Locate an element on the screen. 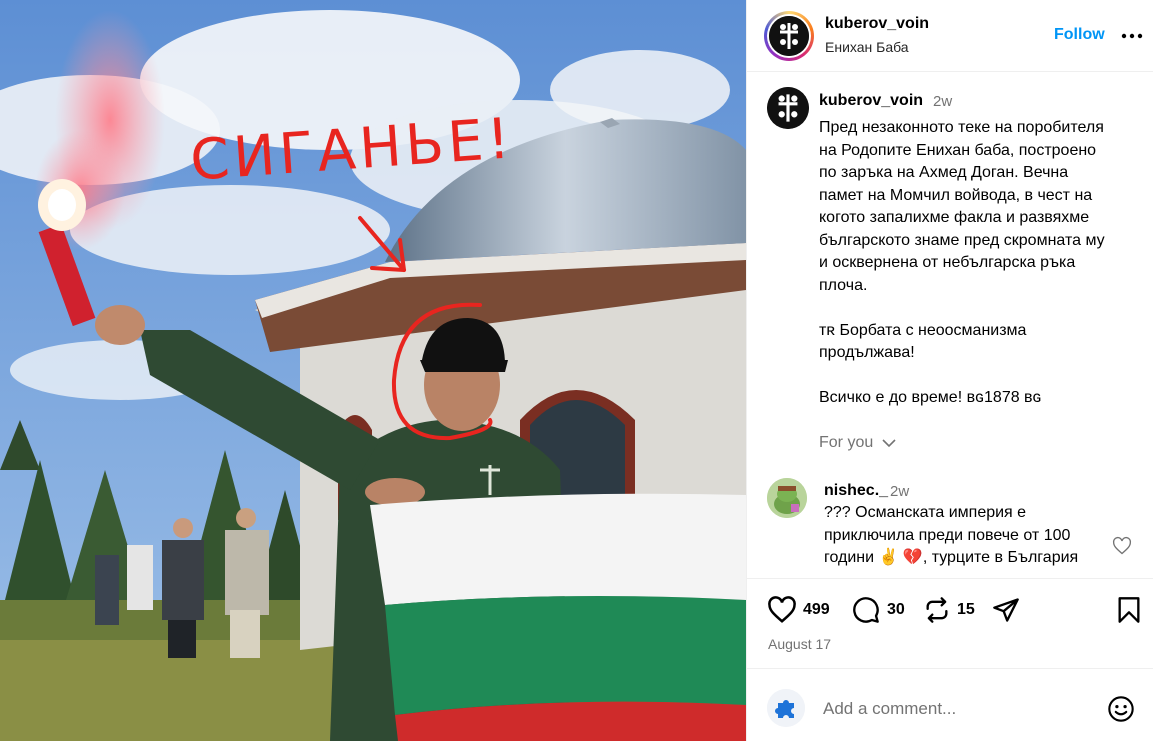 The height and width of the screenshot is (741, 1153). repost-count: 15 is located at coordinates (966, 610).